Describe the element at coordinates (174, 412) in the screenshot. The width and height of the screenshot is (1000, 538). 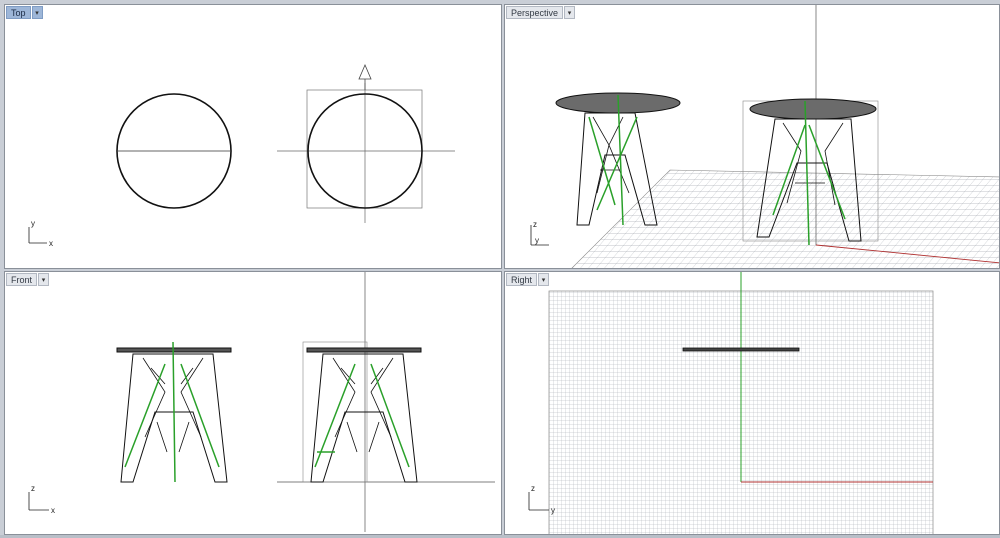
I see `stool-left-front` at that location.